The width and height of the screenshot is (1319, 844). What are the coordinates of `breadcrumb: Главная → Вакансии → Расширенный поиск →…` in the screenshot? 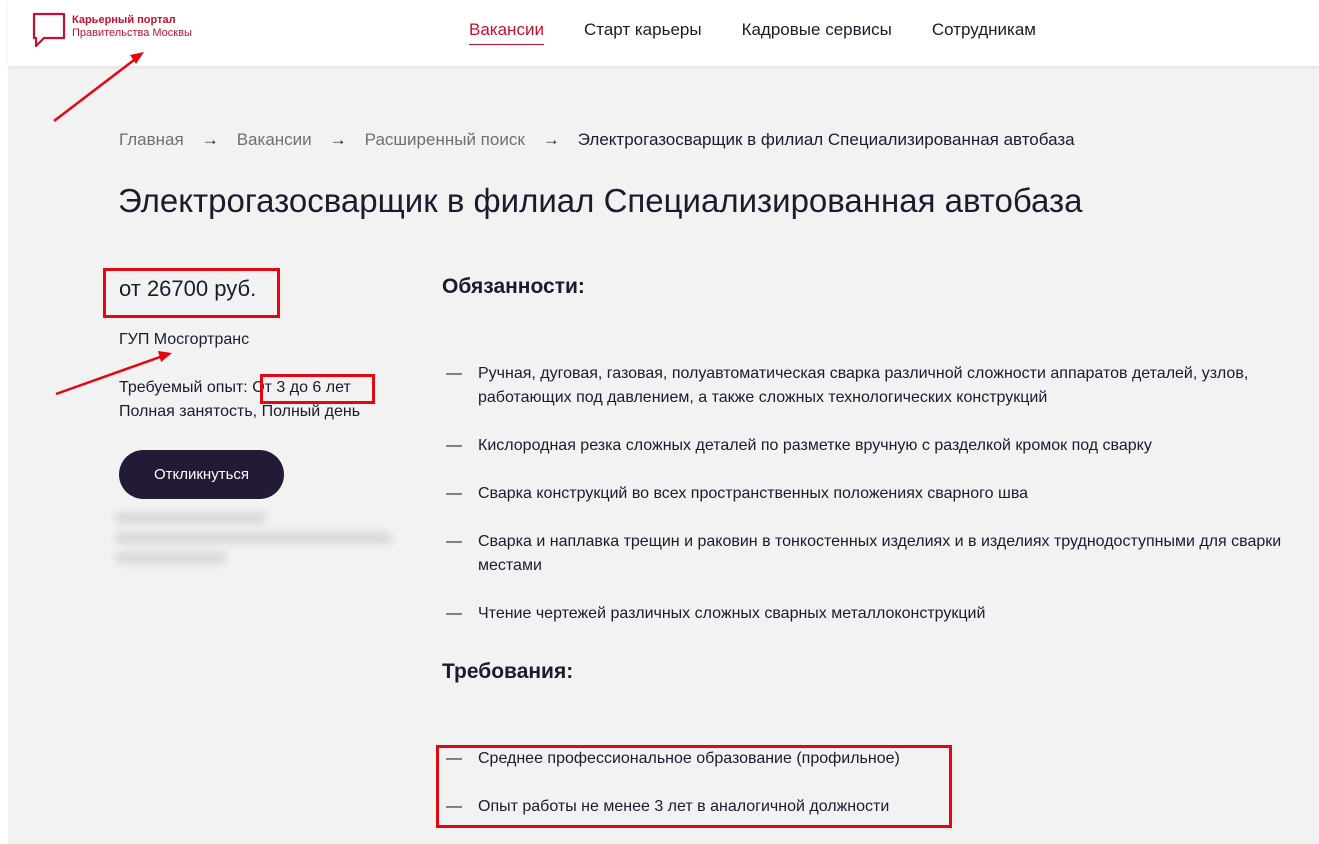 It's located at (597, 140).